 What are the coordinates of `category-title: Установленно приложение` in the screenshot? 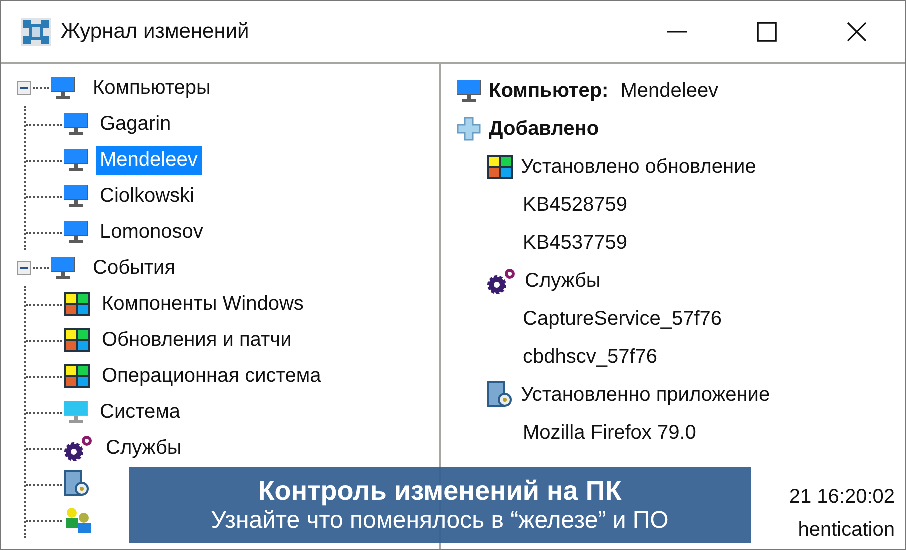 It's located at (645, 395).